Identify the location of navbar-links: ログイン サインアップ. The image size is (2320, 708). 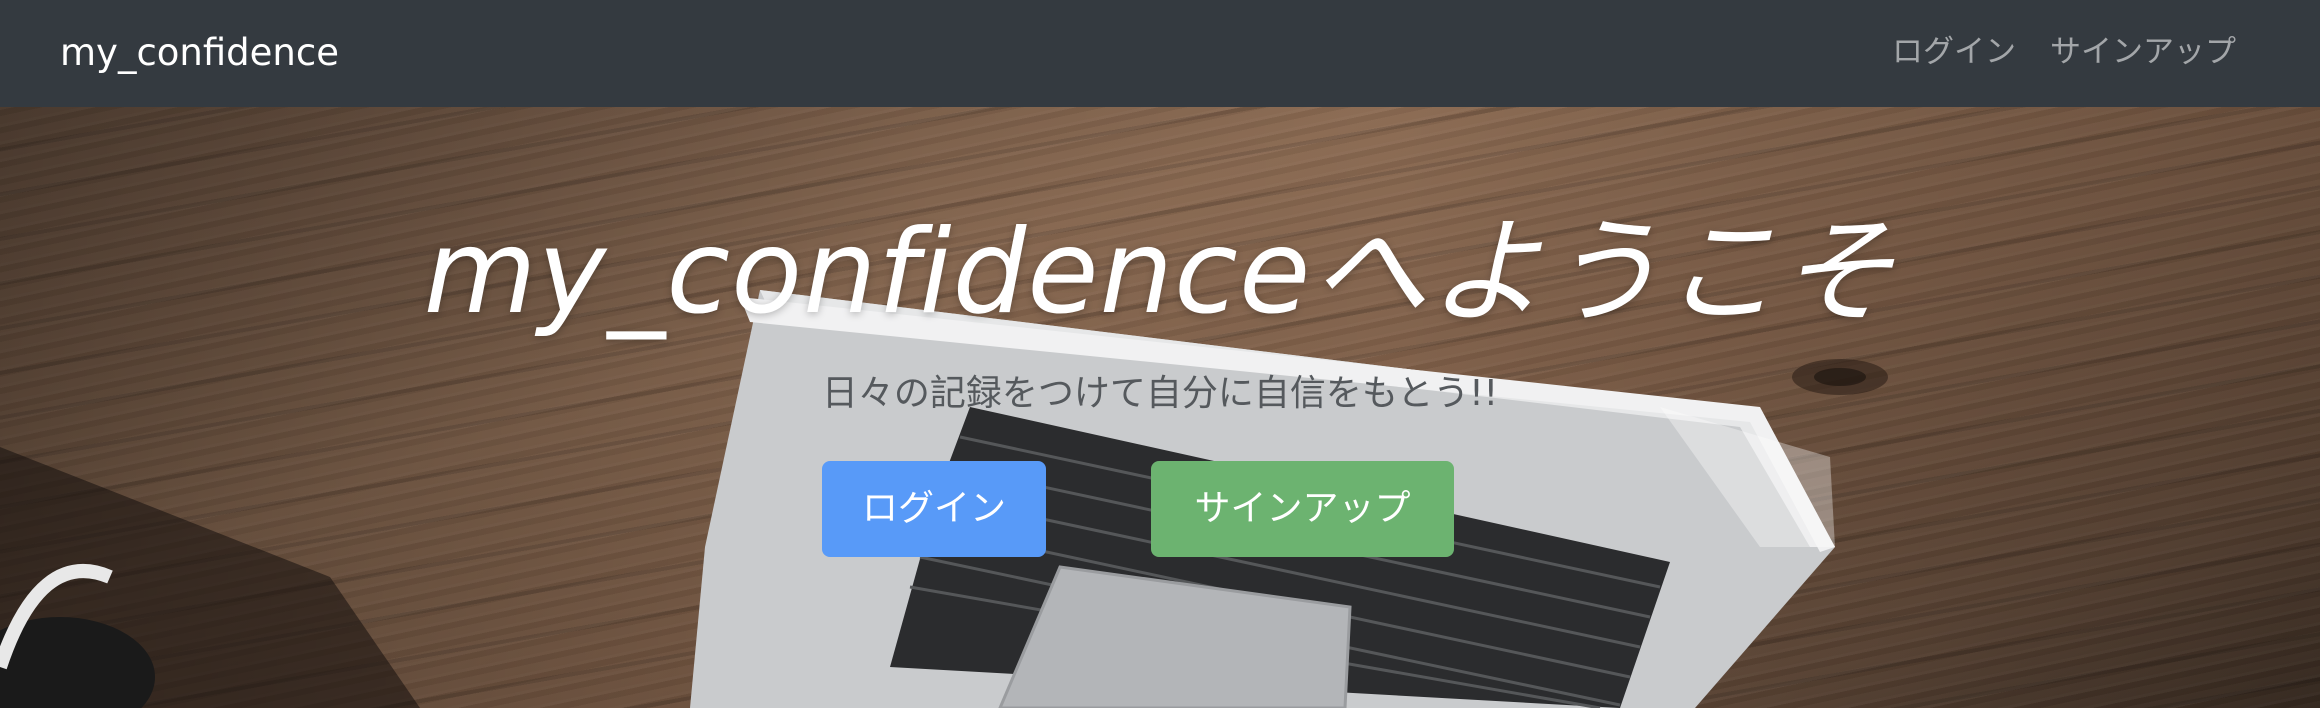
(2064, 52).